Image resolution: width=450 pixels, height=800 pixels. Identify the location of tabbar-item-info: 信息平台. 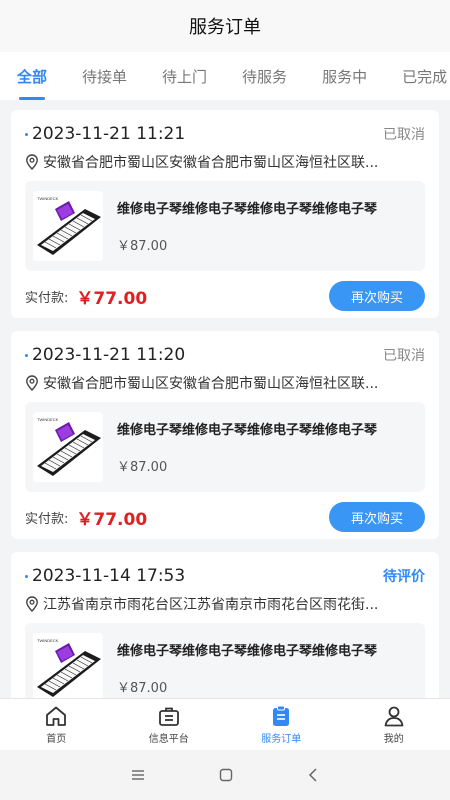
(169, 724).